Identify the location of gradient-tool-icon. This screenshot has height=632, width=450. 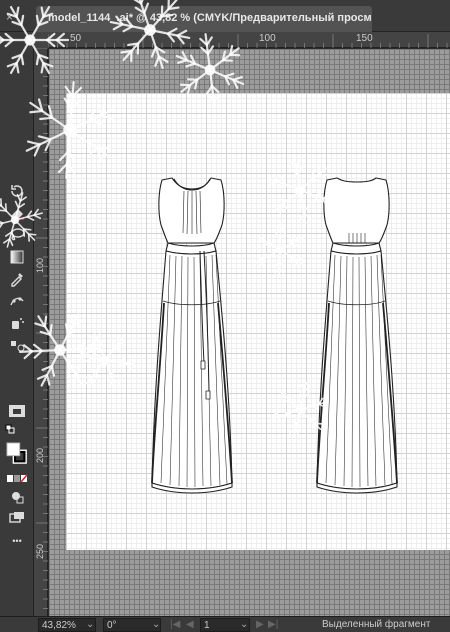
(17, 257).